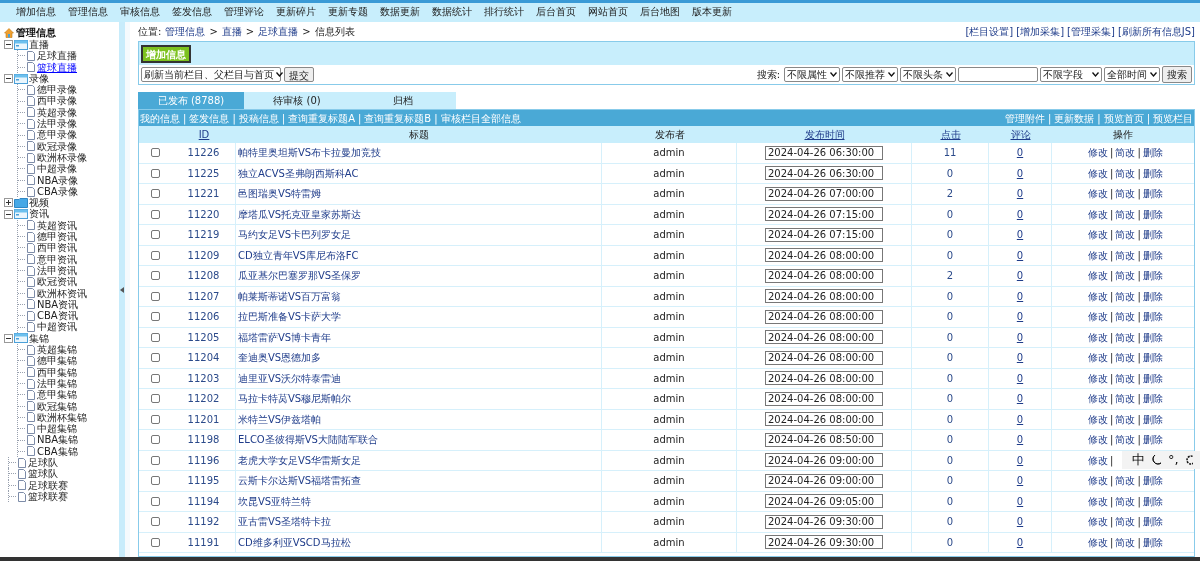  What do you see at coordinates (57, 259) in the screenshot?
I see `tree-item: 意甲资讯` at bounding box center [57, 259].